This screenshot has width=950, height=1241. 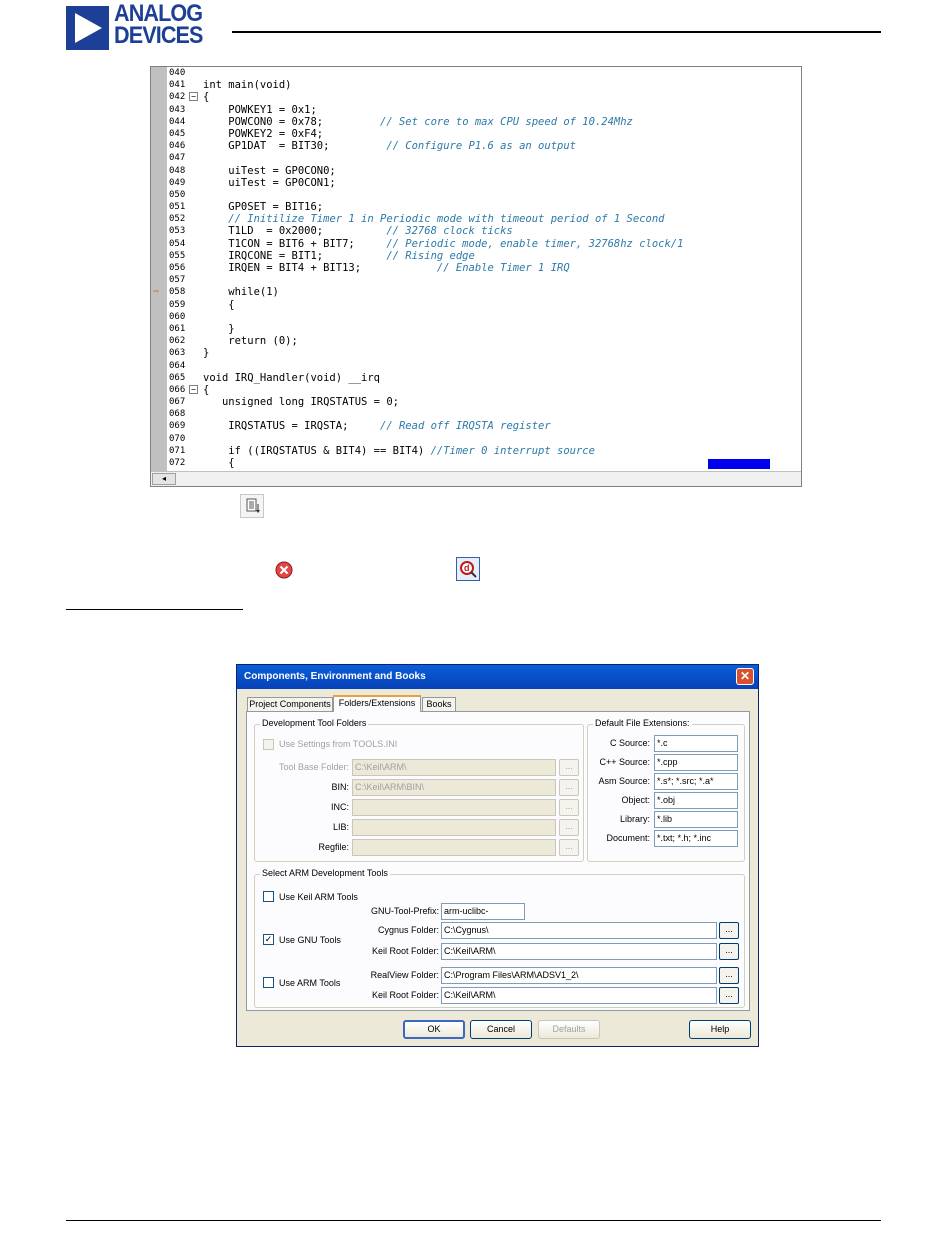 What do you see at coordinates (696, 819) in the screenshot?
I see `library-field: *.lib` at bounding box center [696, 819].